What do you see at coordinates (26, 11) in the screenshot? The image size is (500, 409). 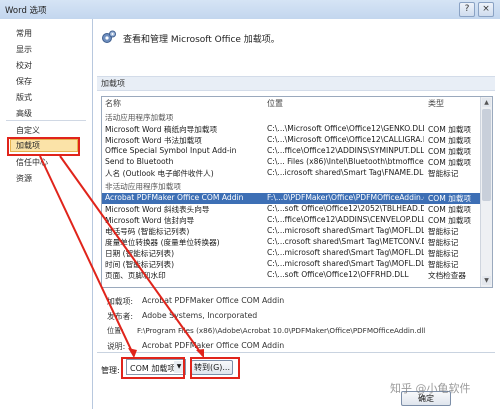 I see `window-title: Word 选项` at bounding box center [26, 11].